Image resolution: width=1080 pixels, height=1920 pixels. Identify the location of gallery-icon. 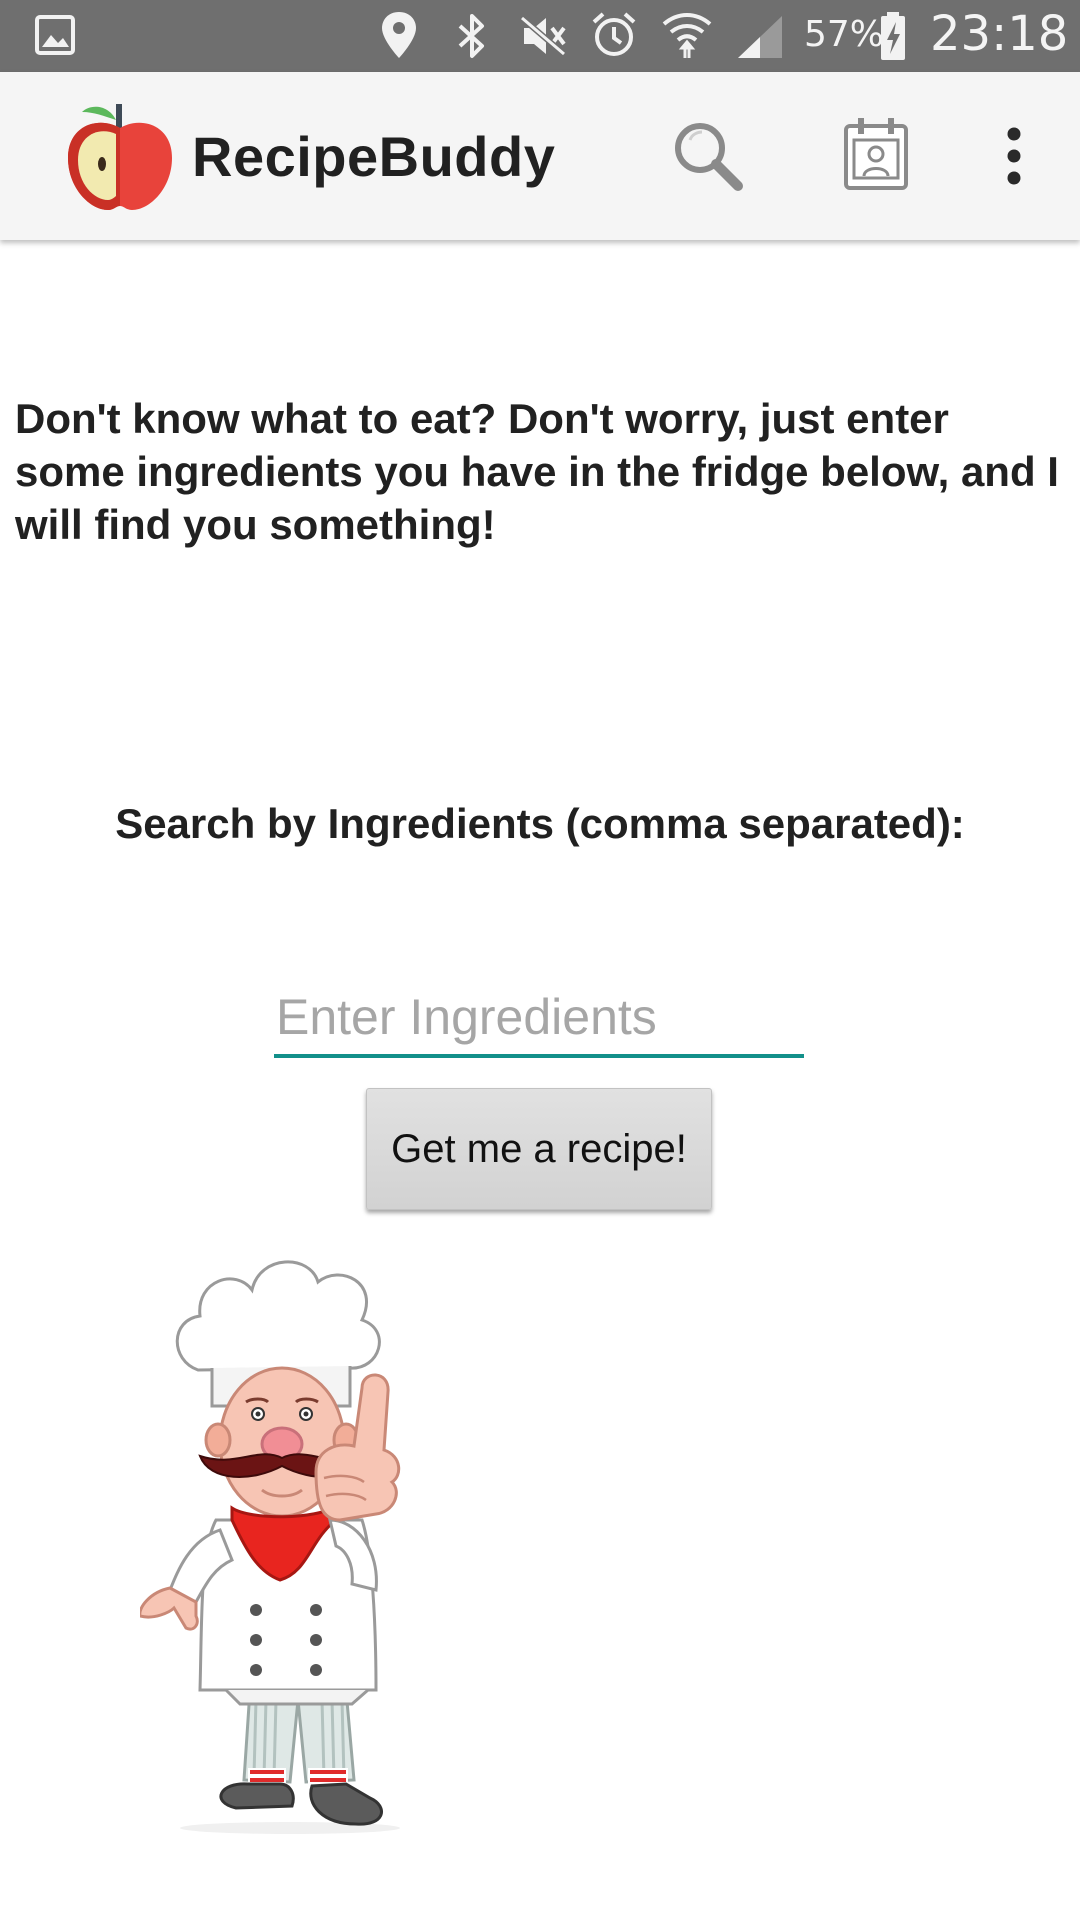
(55, 35).